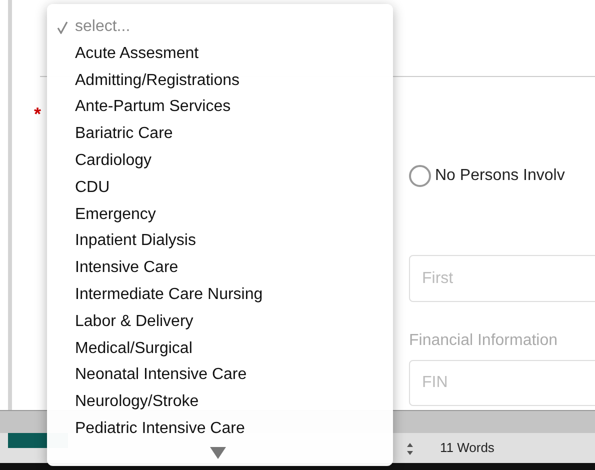  I want to click on radio-button, so click(420, 176).